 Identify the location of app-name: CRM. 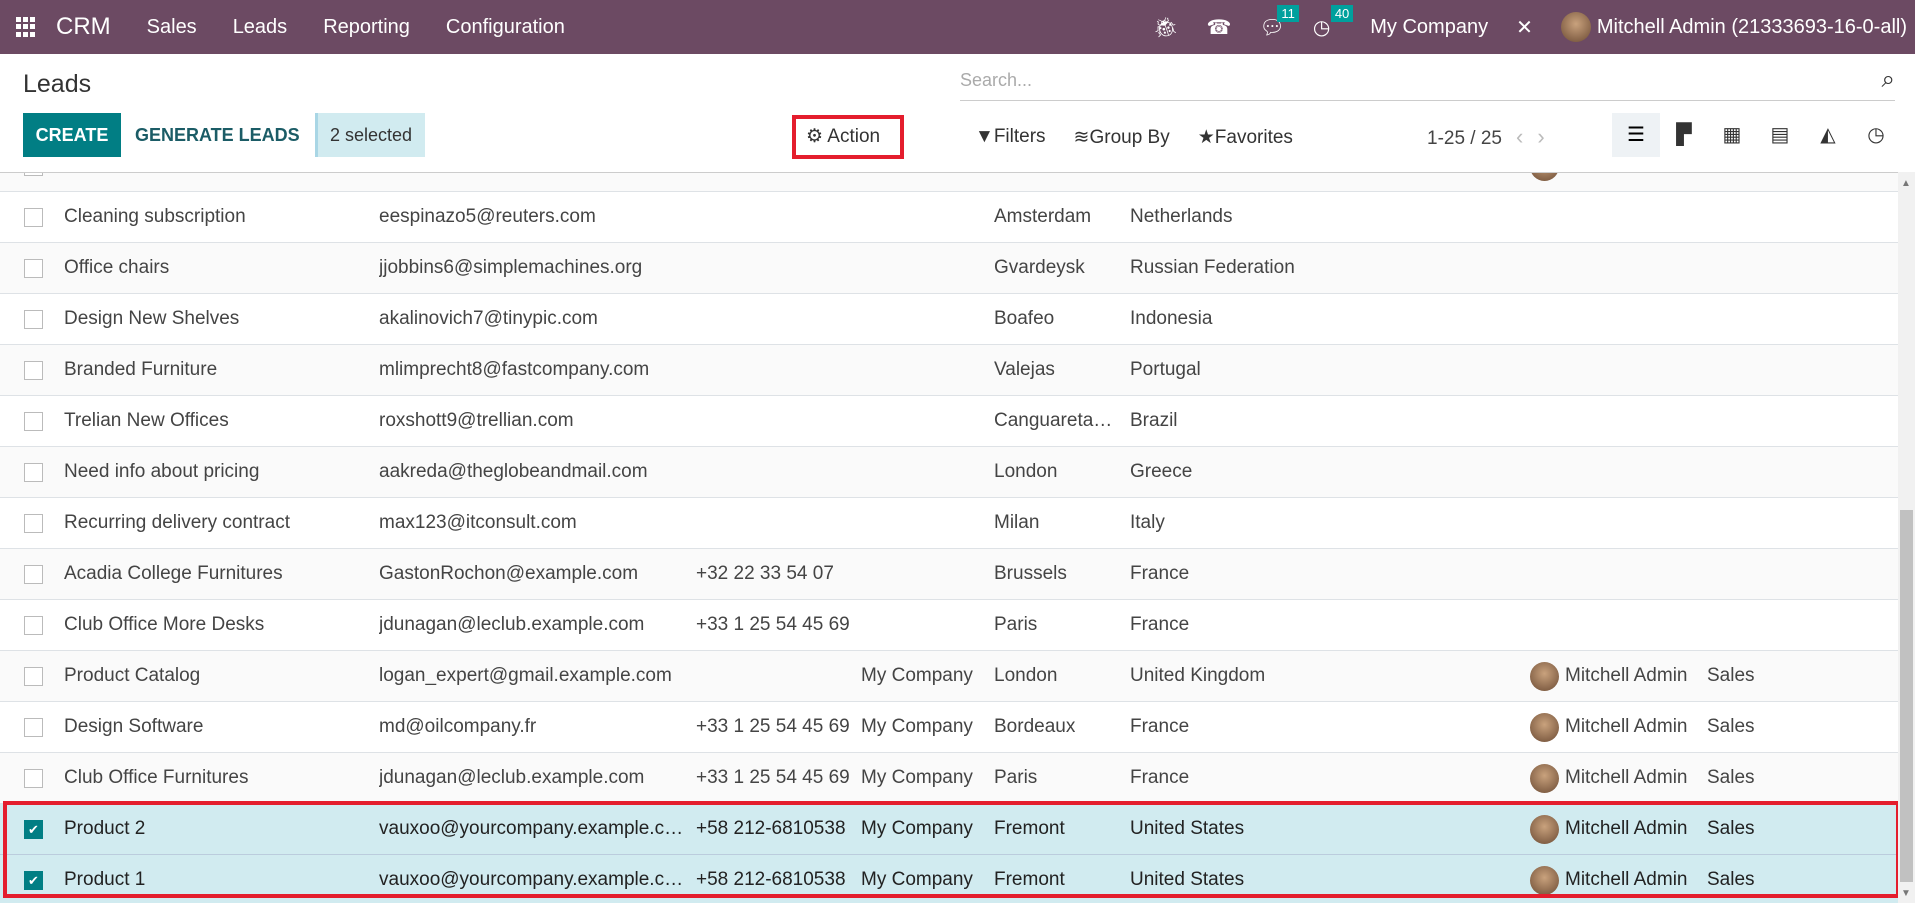
(83, 27).